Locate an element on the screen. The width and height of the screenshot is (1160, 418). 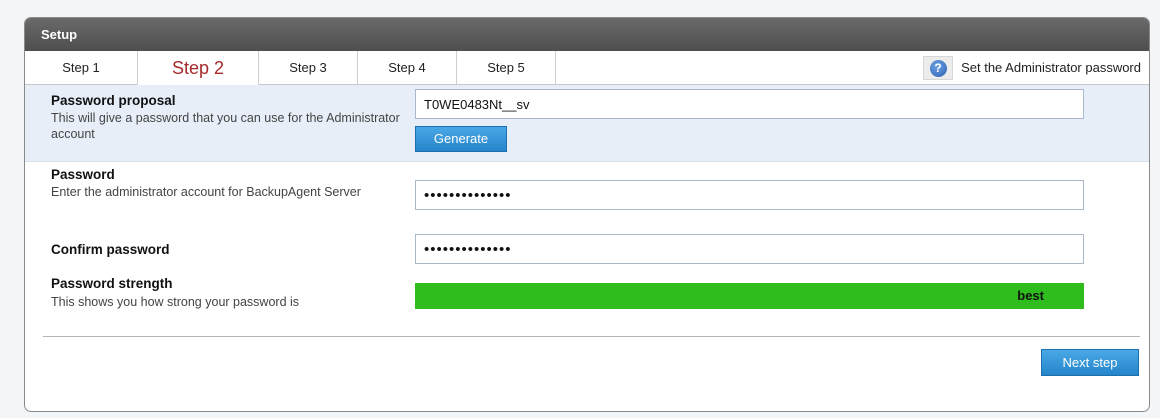
proposal-title: Password proposal is located at coordinates (113, 100).